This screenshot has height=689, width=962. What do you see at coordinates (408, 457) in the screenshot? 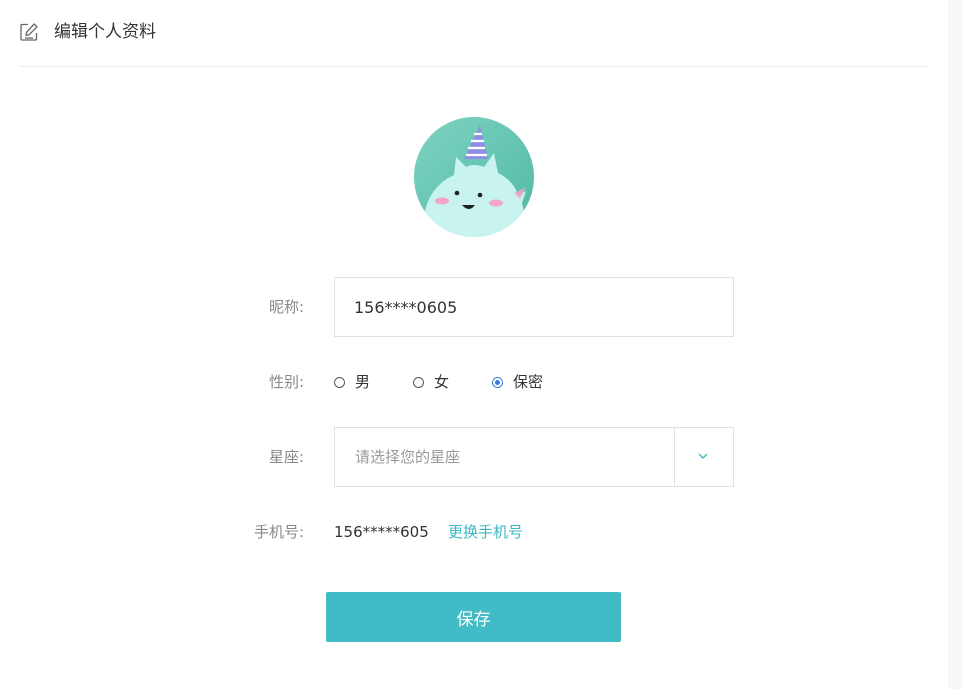
I see `constellation-placeholder: 请选择您的星座` at bounding box center [408, 457].